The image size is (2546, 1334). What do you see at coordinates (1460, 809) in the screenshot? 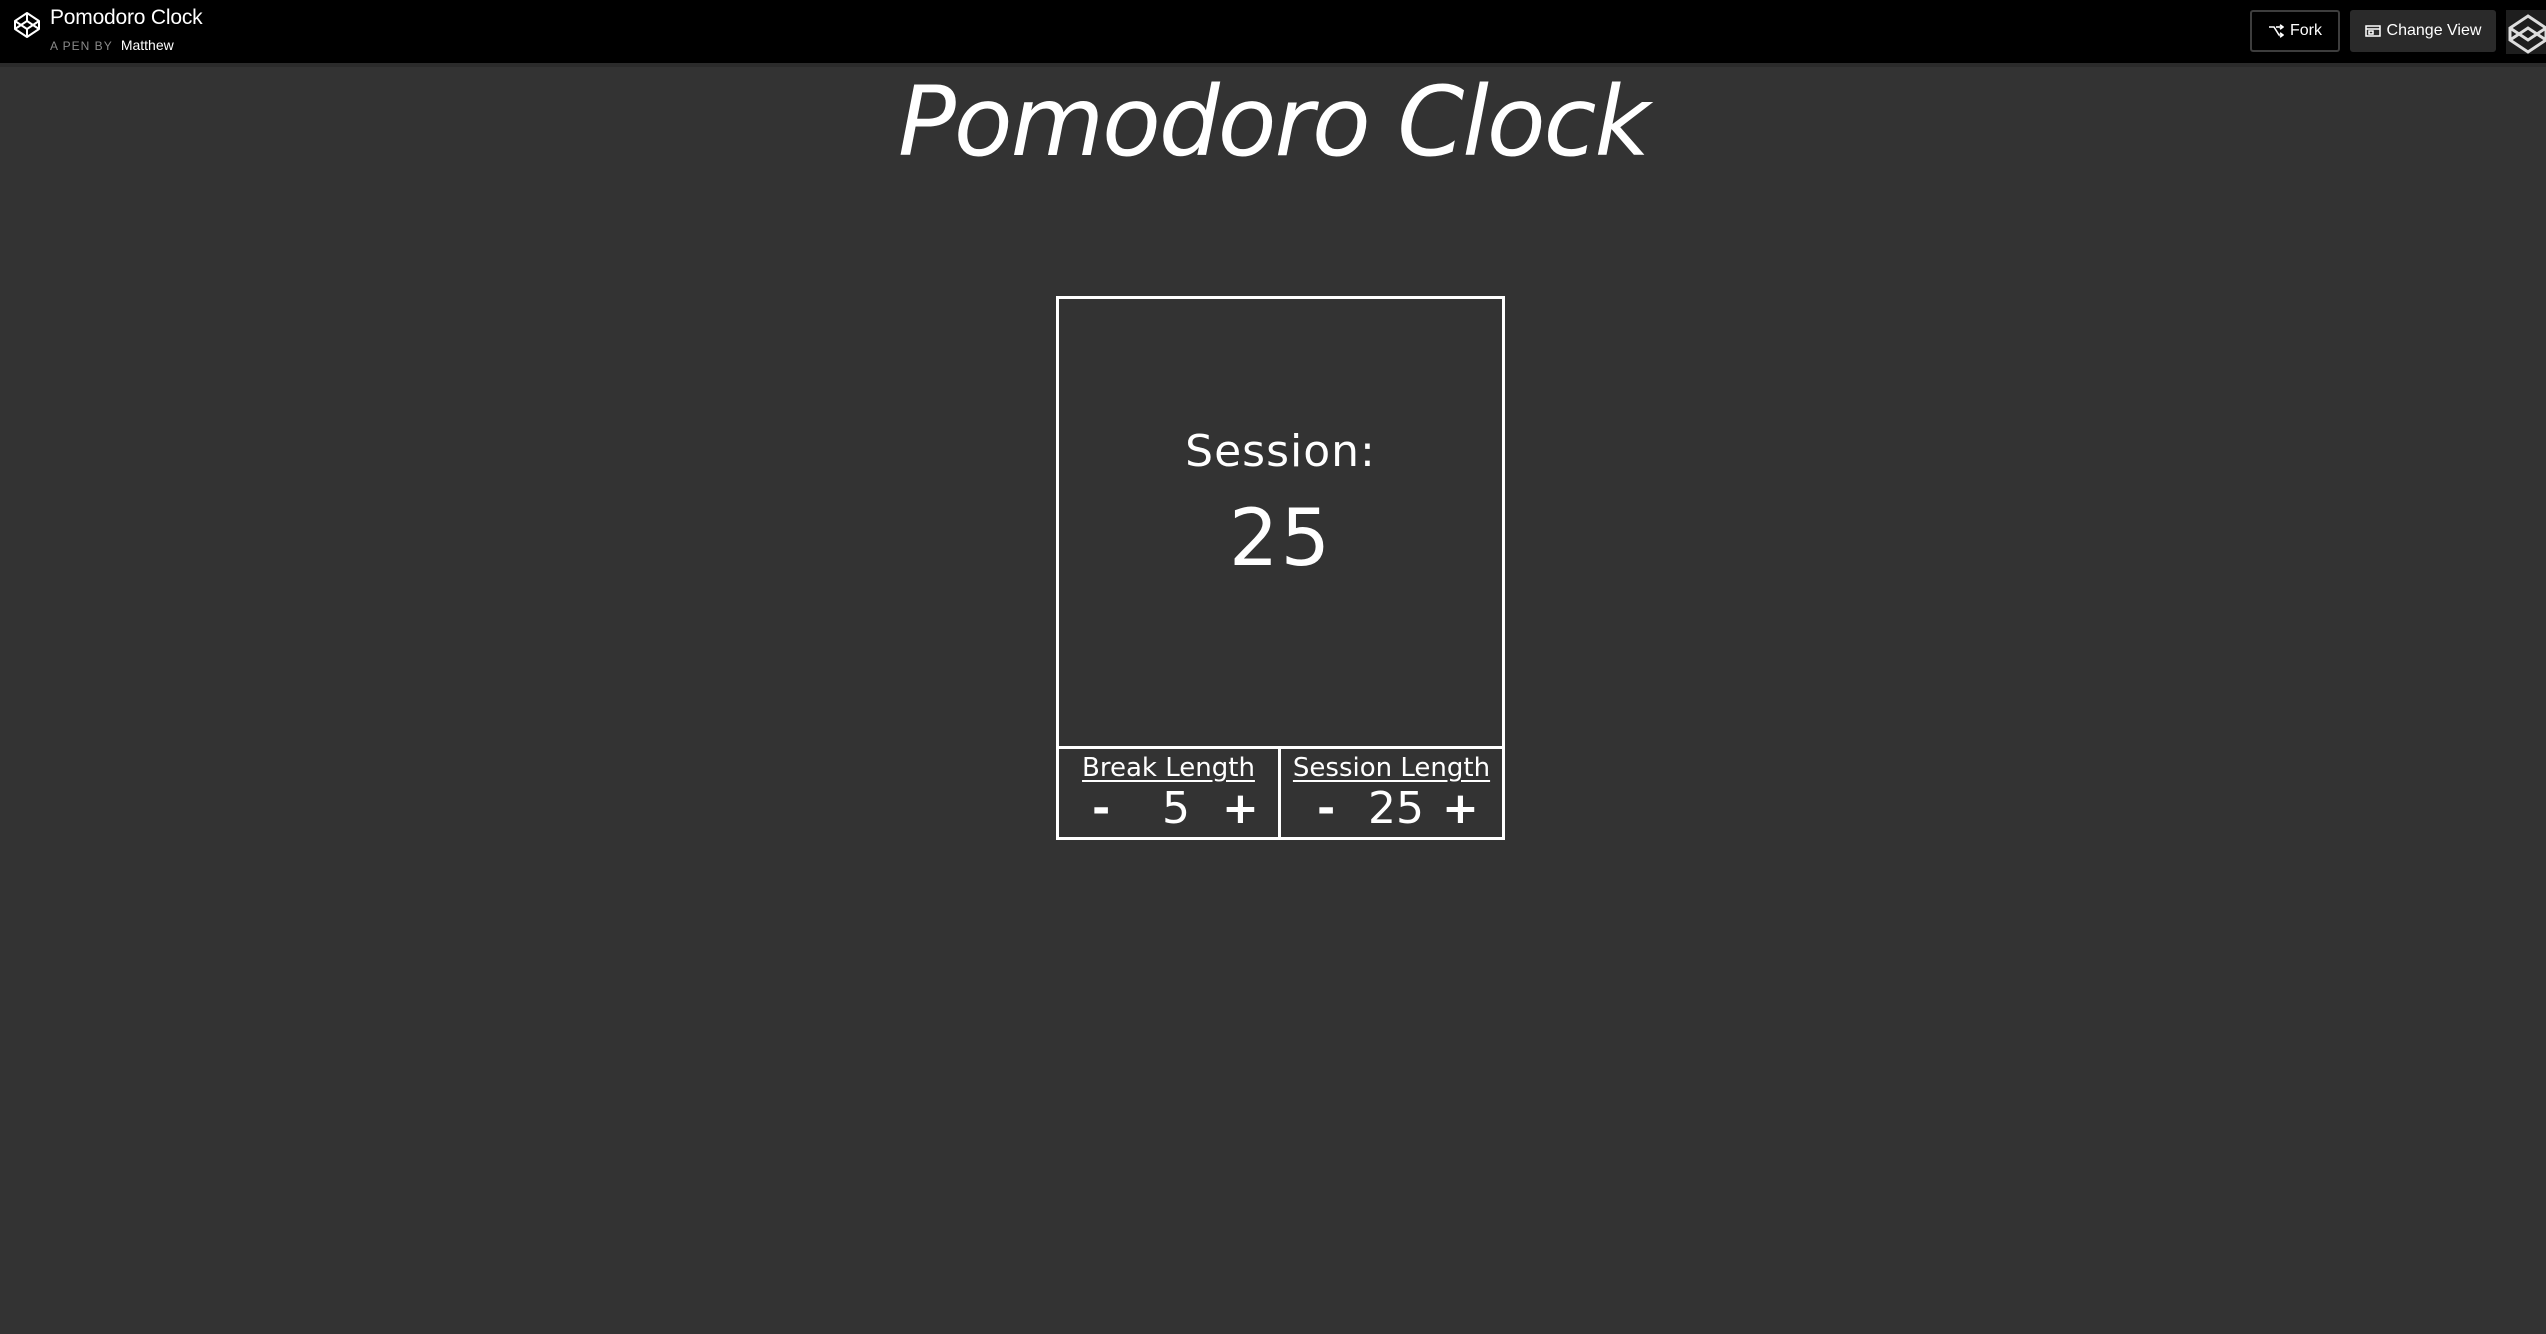
I see `session-increment-button: +` at bounding box center [1460, 809].